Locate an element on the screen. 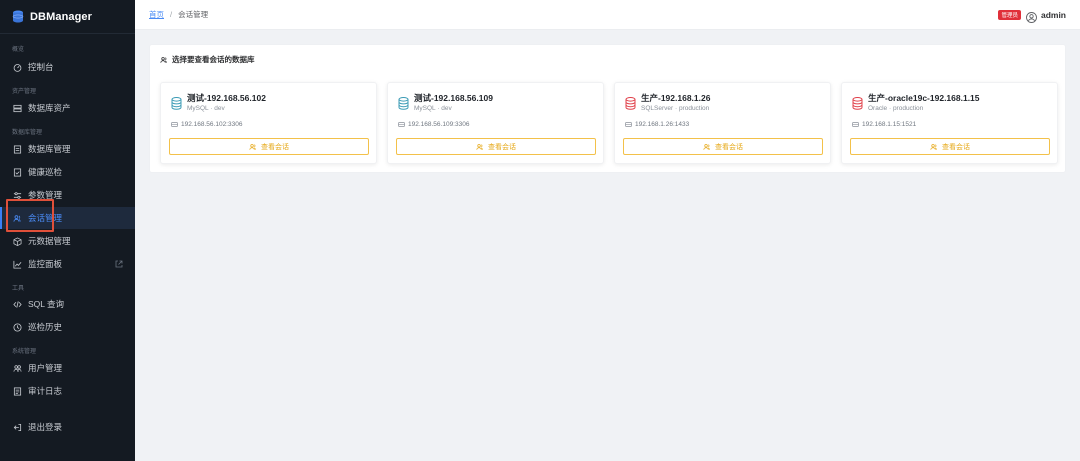 The image size is (1080, 461). cube-icon is located at coordinates (17, 241).